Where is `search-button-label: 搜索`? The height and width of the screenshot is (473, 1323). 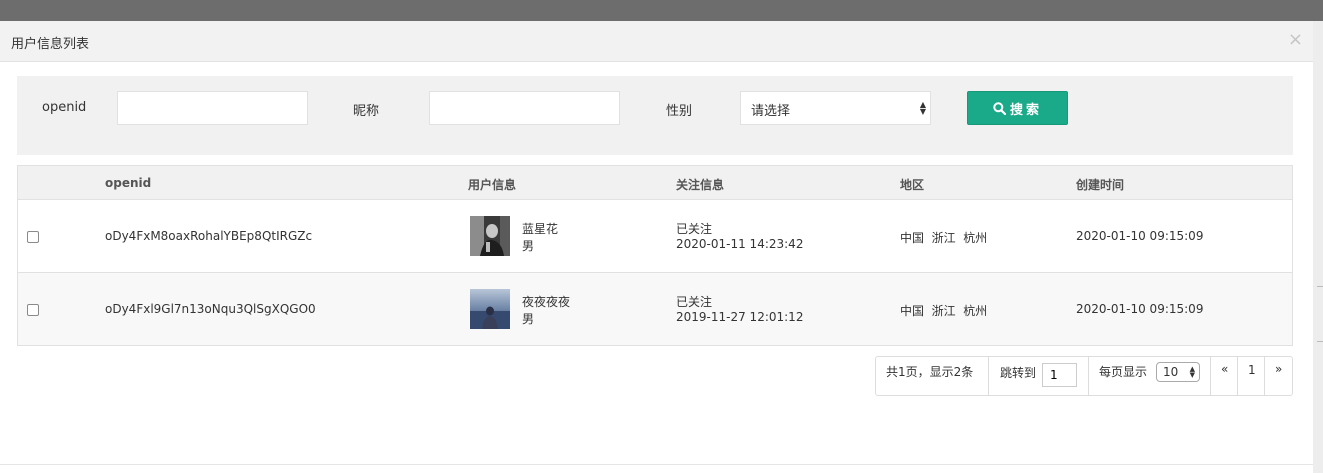
search-button-label: 搜索 is located at coordinates (1025, 110).